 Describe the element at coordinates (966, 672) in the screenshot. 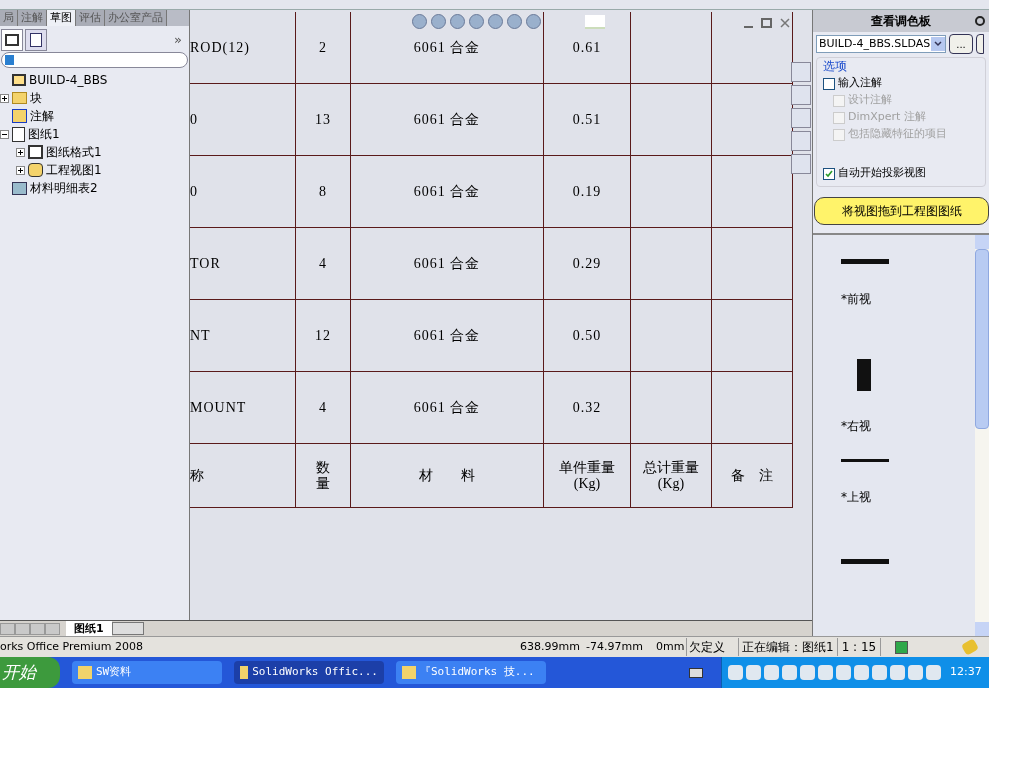

I see `clock: 12:37` at that location.